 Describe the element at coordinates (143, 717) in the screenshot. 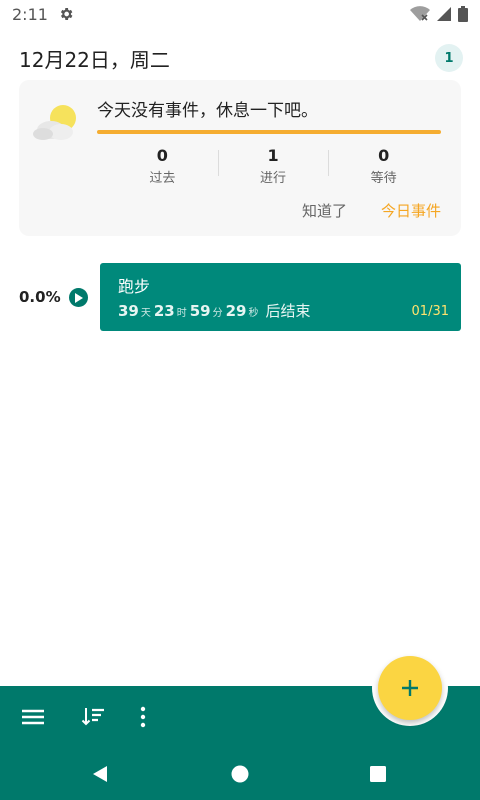

I see `more-vert-icon` at that location.